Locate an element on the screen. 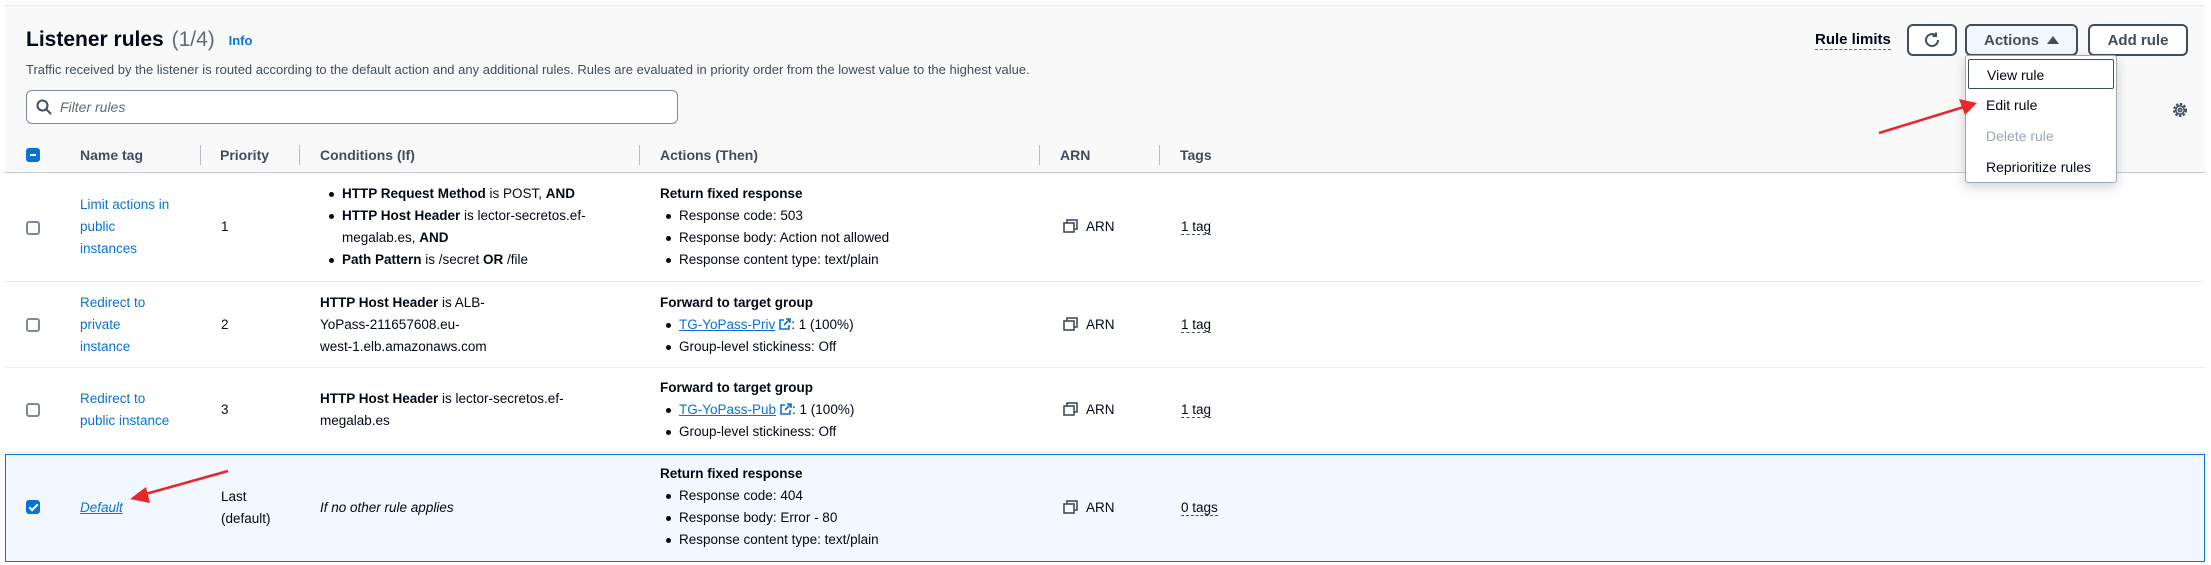 This screenshot has width=2211, height=565. menu-item-delete-rule: Delete rule is located at coordinates (2020, 136).